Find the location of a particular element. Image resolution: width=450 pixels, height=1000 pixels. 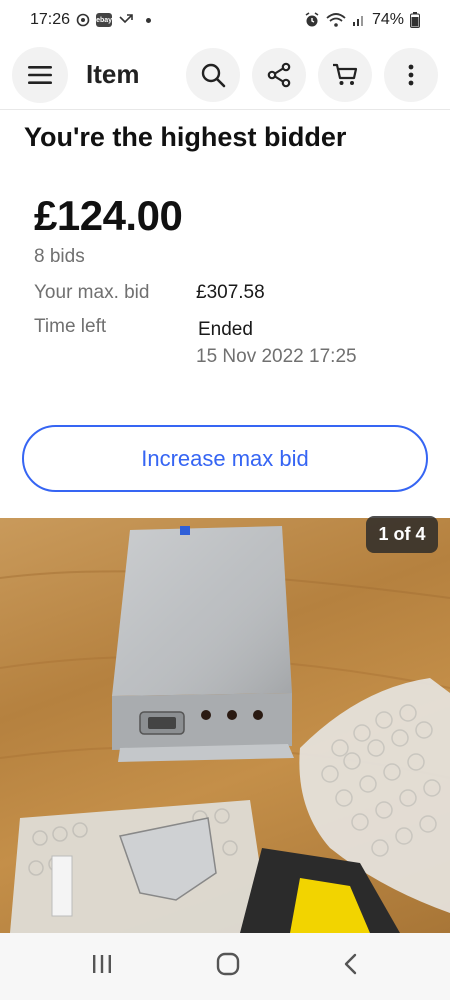

current-price: £124.00 is located at coordinates (108, 215).